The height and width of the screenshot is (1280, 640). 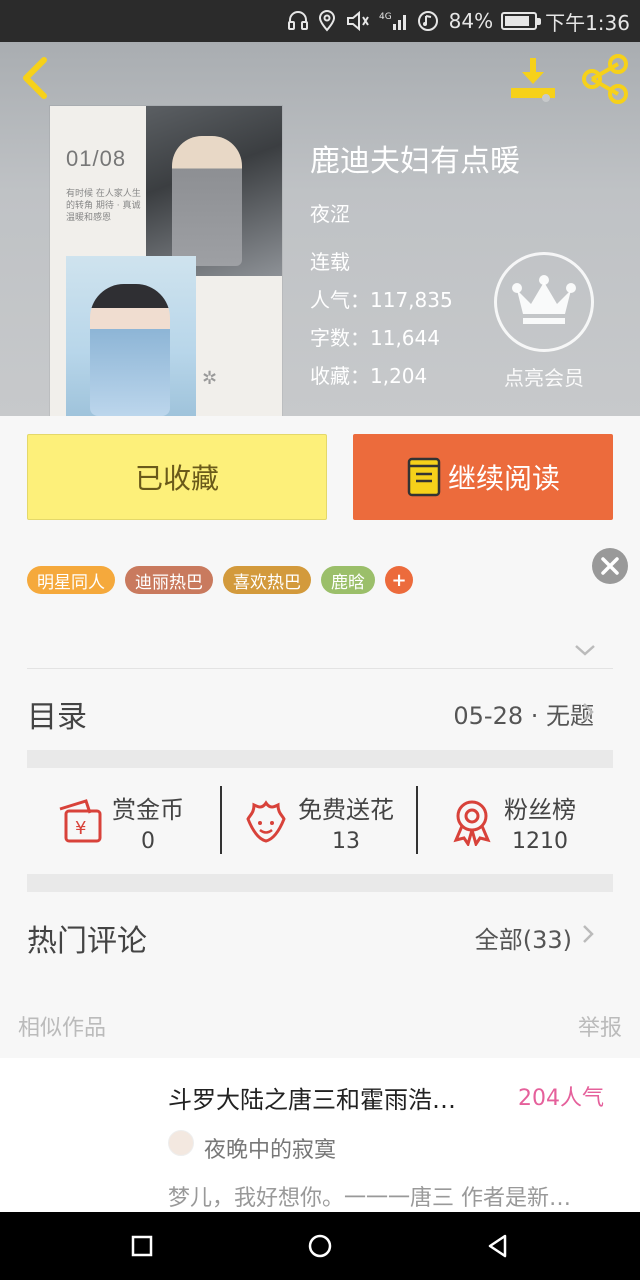 I want to click on book-status: 连载, so click(x=330, y=262).